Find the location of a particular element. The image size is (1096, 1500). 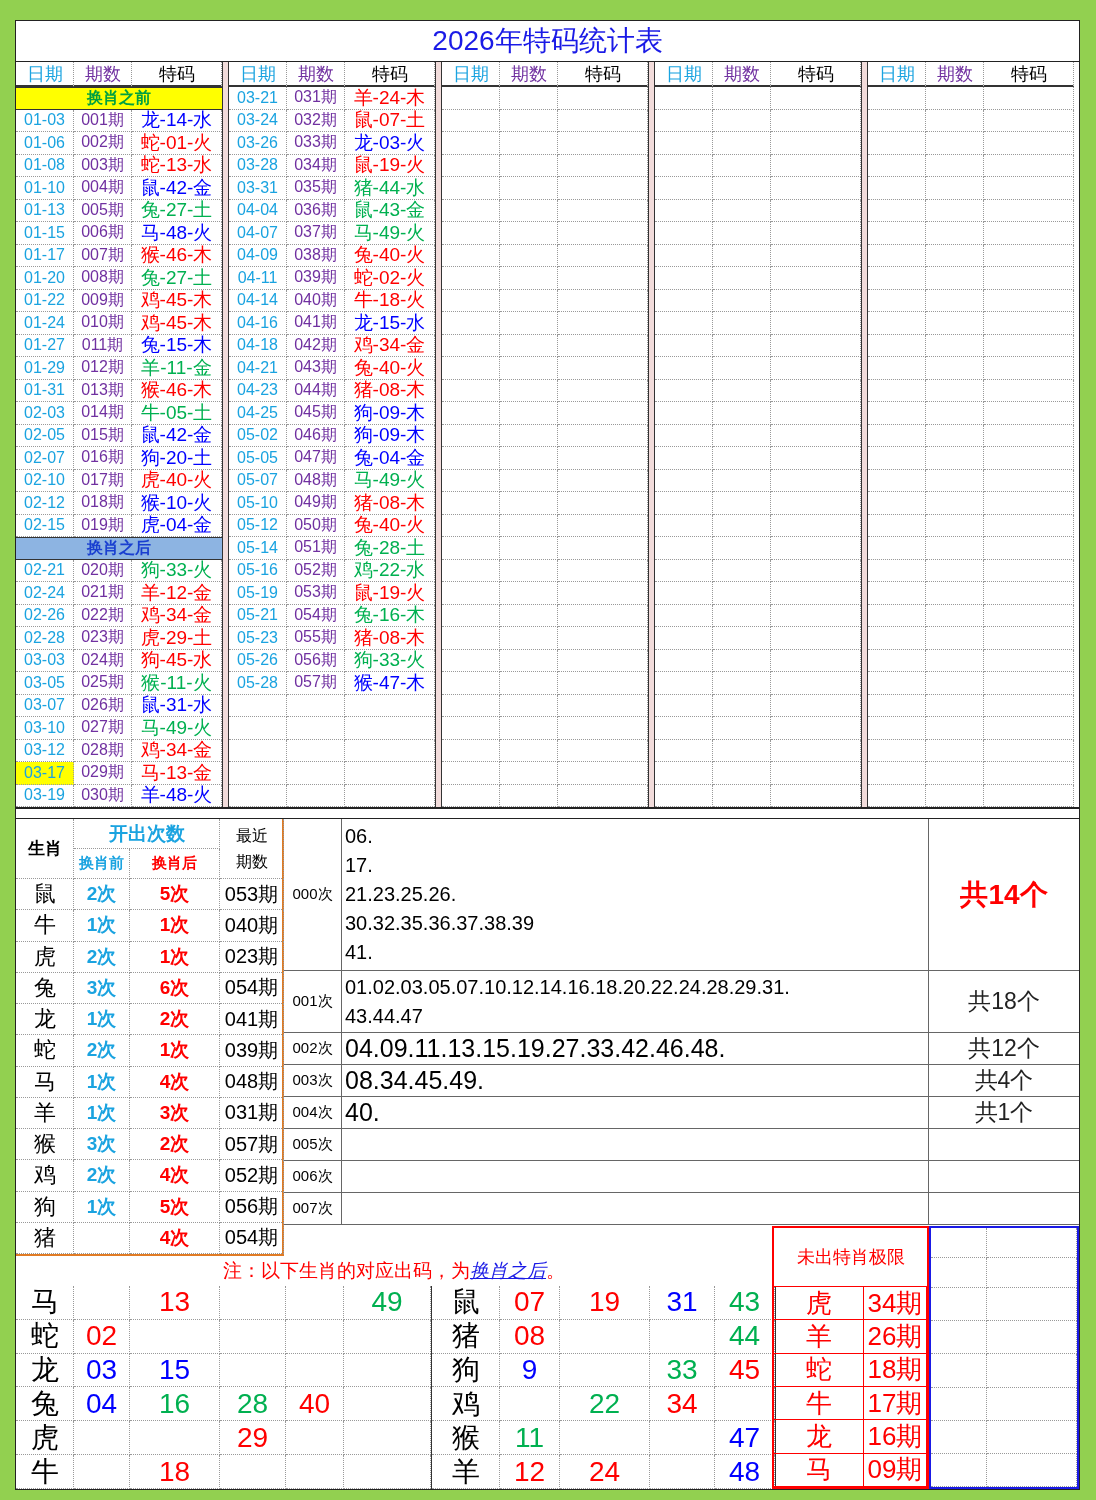

number-cell: 18 is located at coordinates (175, 1472).